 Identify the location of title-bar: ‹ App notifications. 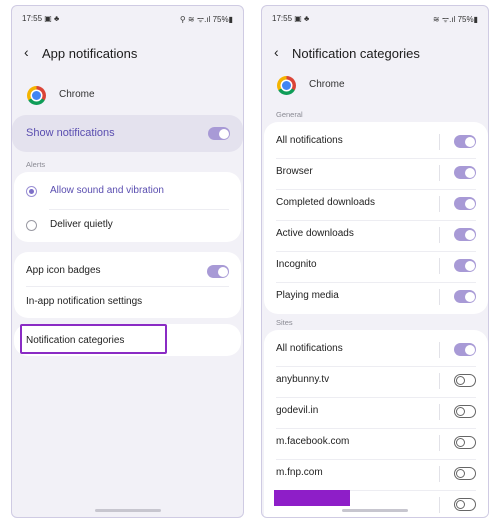
(127, 54).